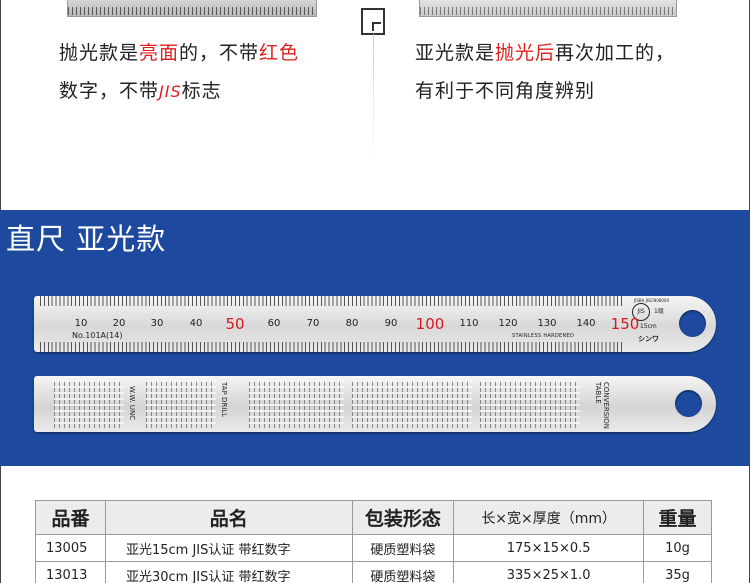  I want to click on ruler-number-140: 140, so click(586, 323).